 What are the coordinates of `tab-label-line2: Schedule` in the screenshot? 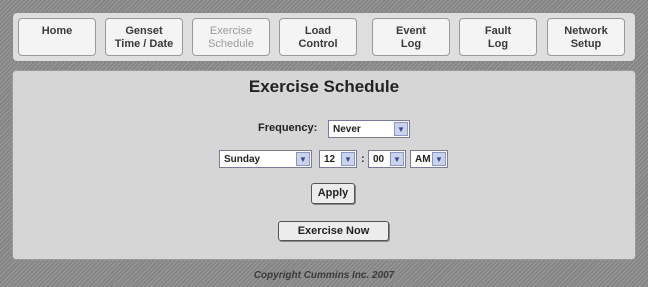 It's located at (231, 44).